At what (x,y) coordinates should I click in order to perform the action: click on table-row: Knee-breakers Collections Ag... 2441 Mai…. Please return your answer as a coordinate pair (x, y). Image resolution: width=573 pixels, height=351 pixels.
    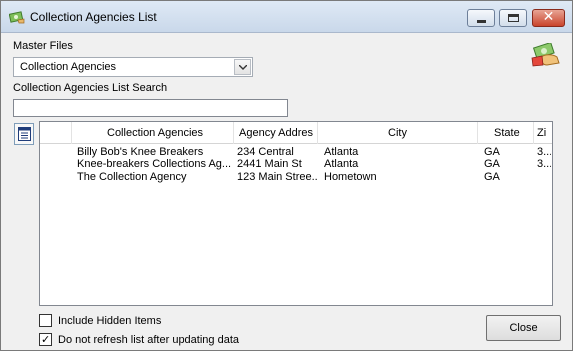
    Looking at the image, I should click on (296, 164).